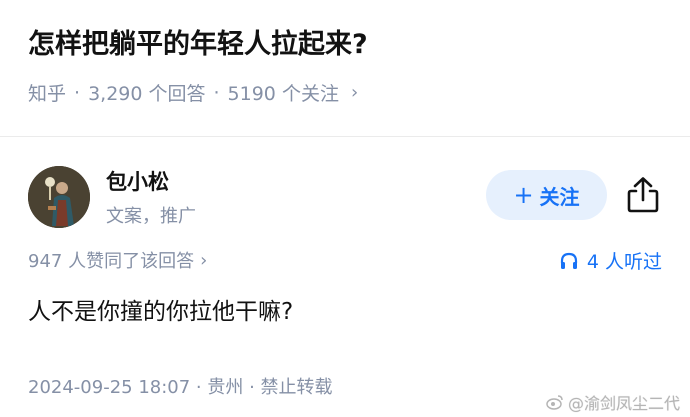 The height and width of the screenshot is (417, 690). I want to click on follow-button: + 关注, so click(546, 195).